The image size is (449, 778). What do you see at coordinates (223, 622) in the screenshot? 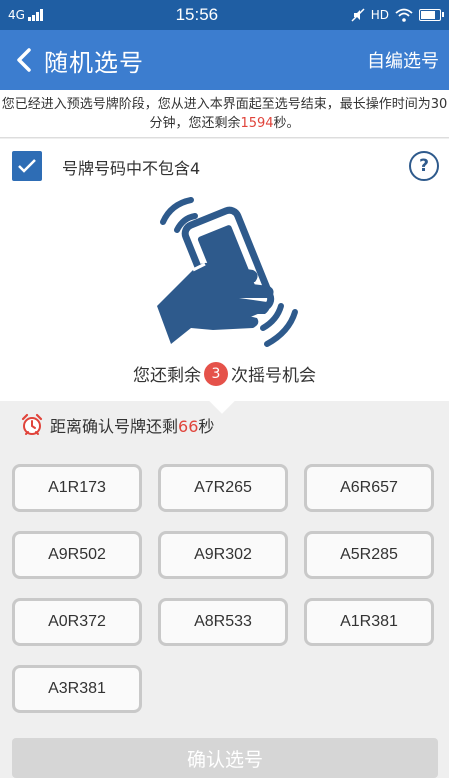
I see `plate-option: A8R533` at bounding box center [223, 622].